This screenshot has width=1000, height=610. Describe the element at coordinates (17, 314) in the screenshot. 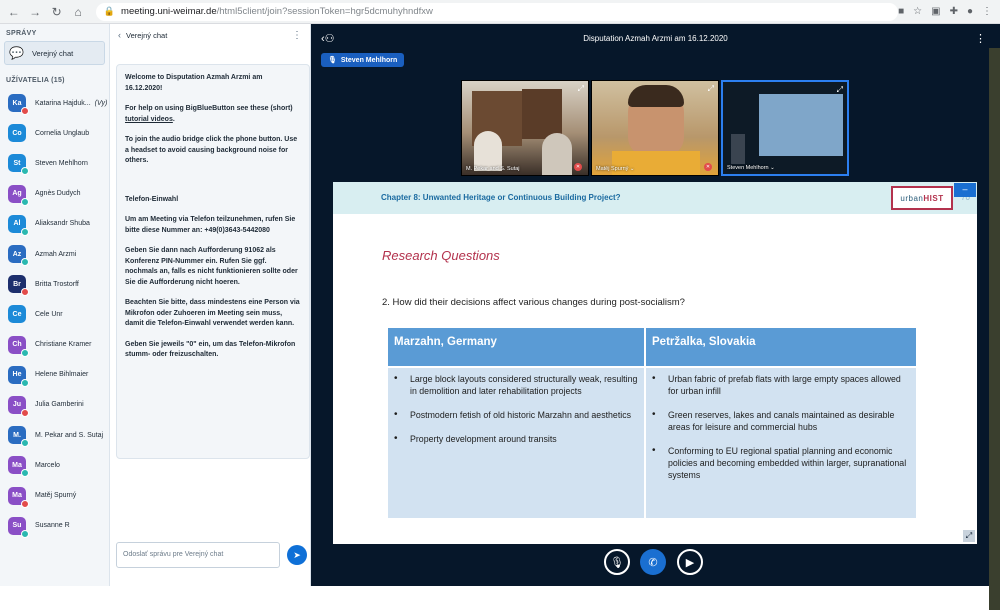

I see `avatar-initials: Ce` at that location.